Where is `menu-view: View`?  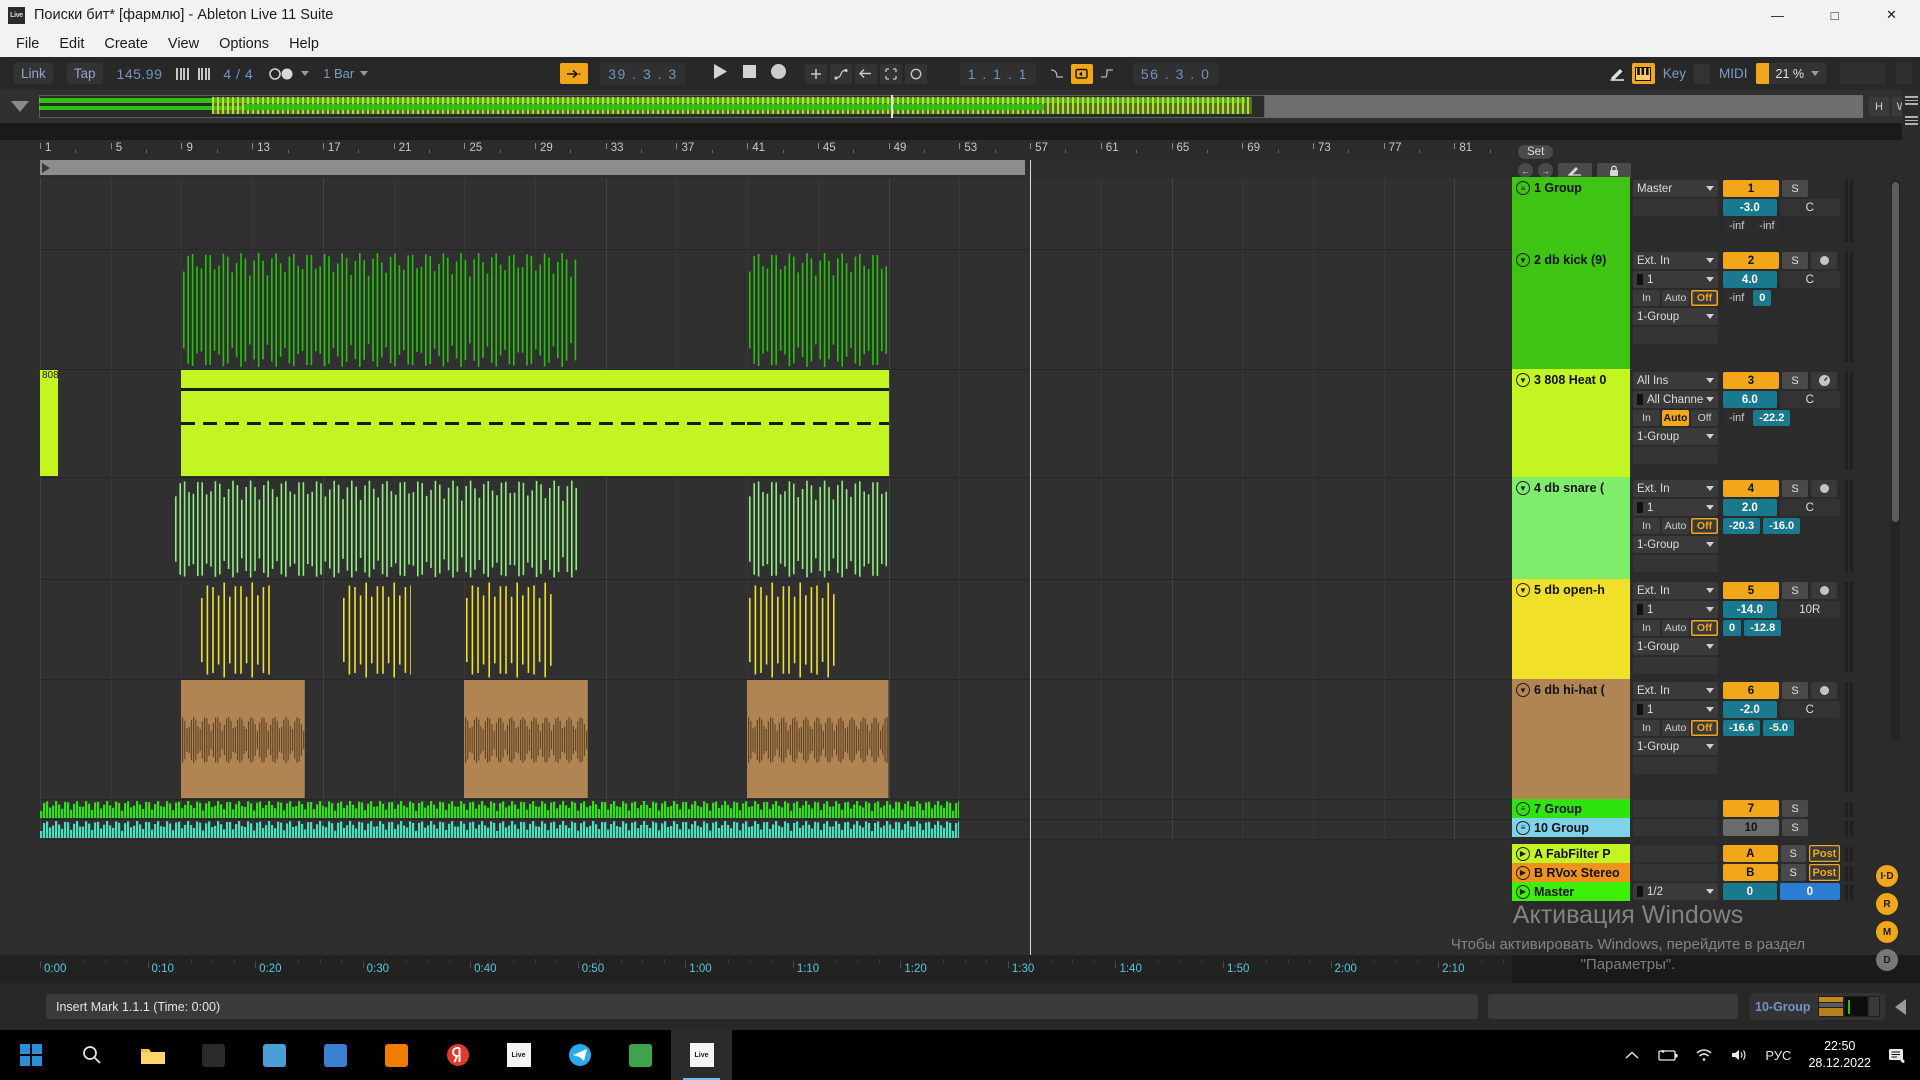
menu-view: View is located at coordinates (183, 44).